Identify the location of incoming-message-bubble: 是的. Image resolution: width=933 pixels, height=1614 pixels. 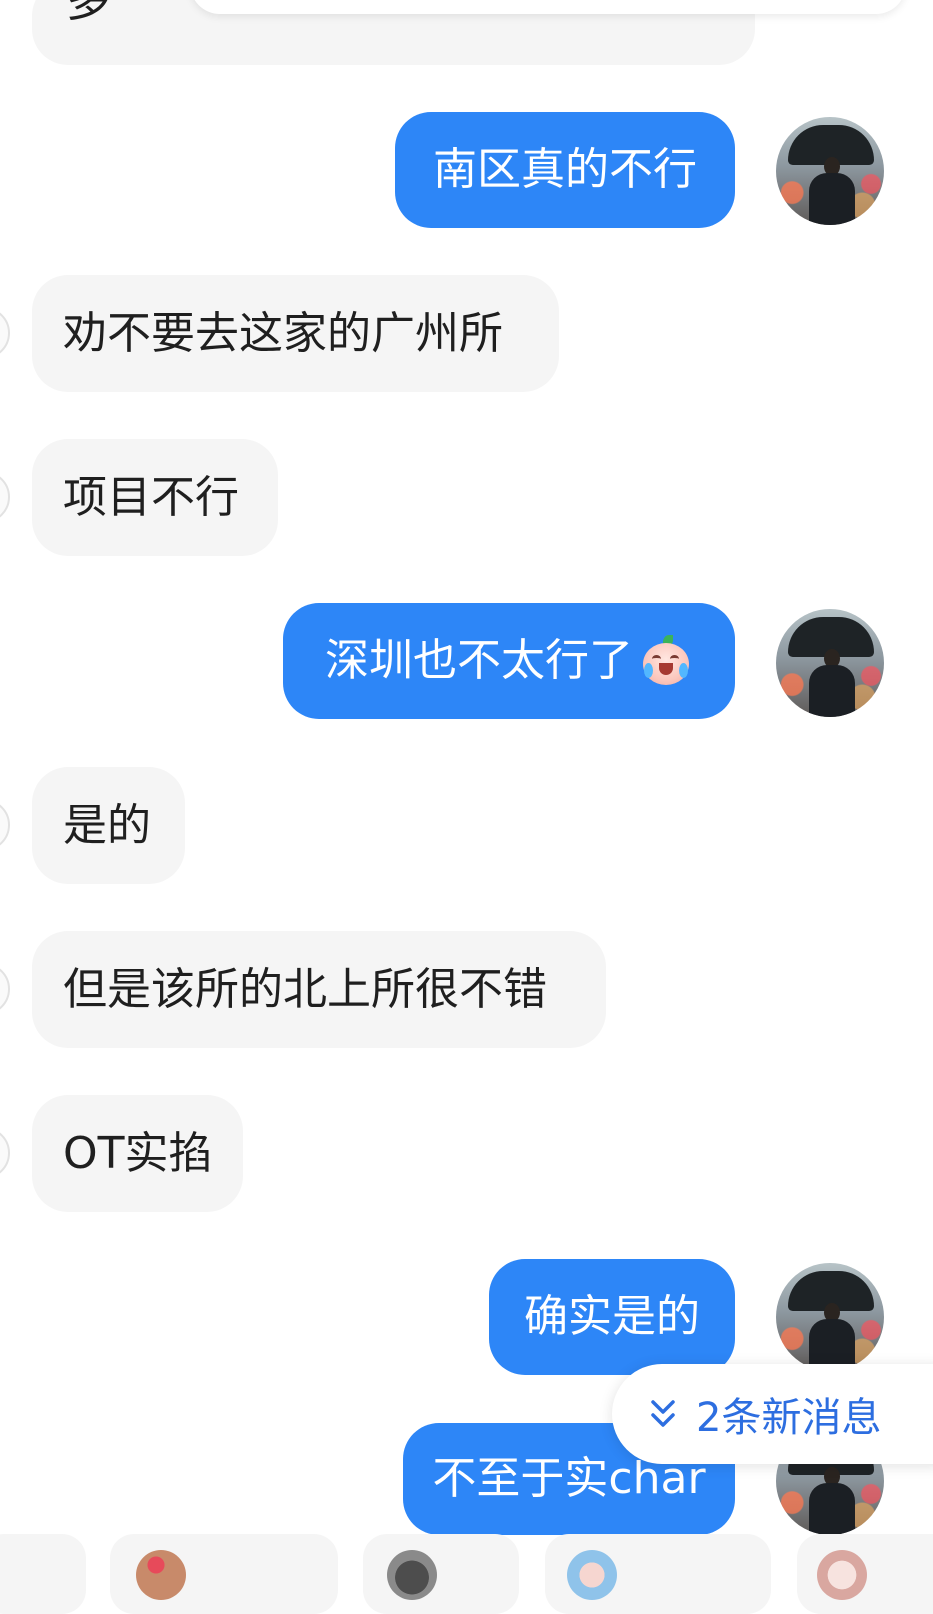
(108, 825).